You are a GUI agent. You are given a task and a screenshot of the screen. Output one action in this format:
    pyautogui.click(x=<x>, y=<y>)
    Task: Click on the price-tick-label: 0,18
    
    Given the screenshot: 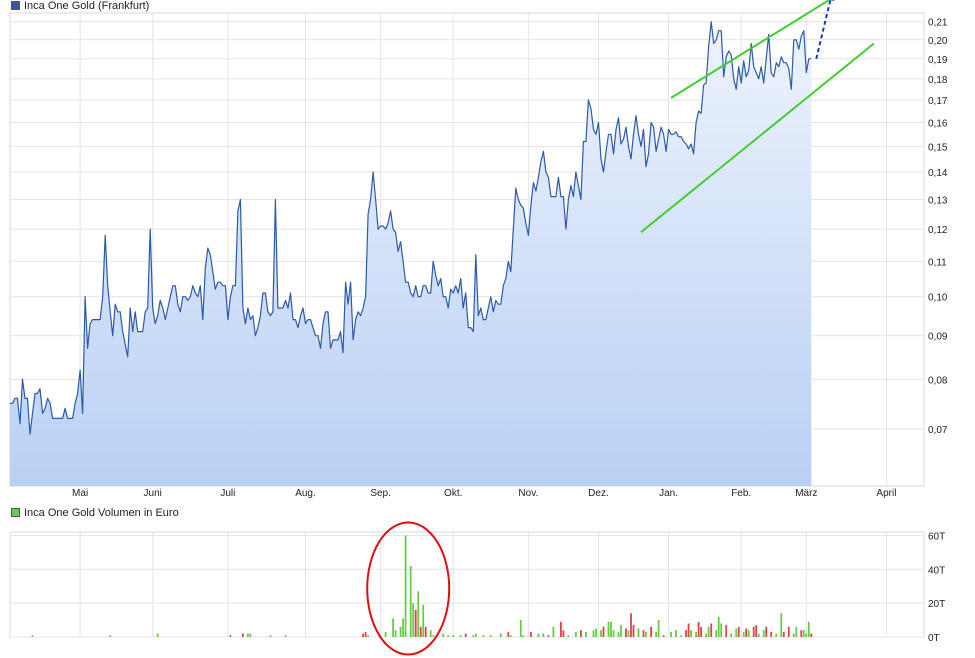 What is the action you would take?
    pyautogui.click(x=938, y=80)
    